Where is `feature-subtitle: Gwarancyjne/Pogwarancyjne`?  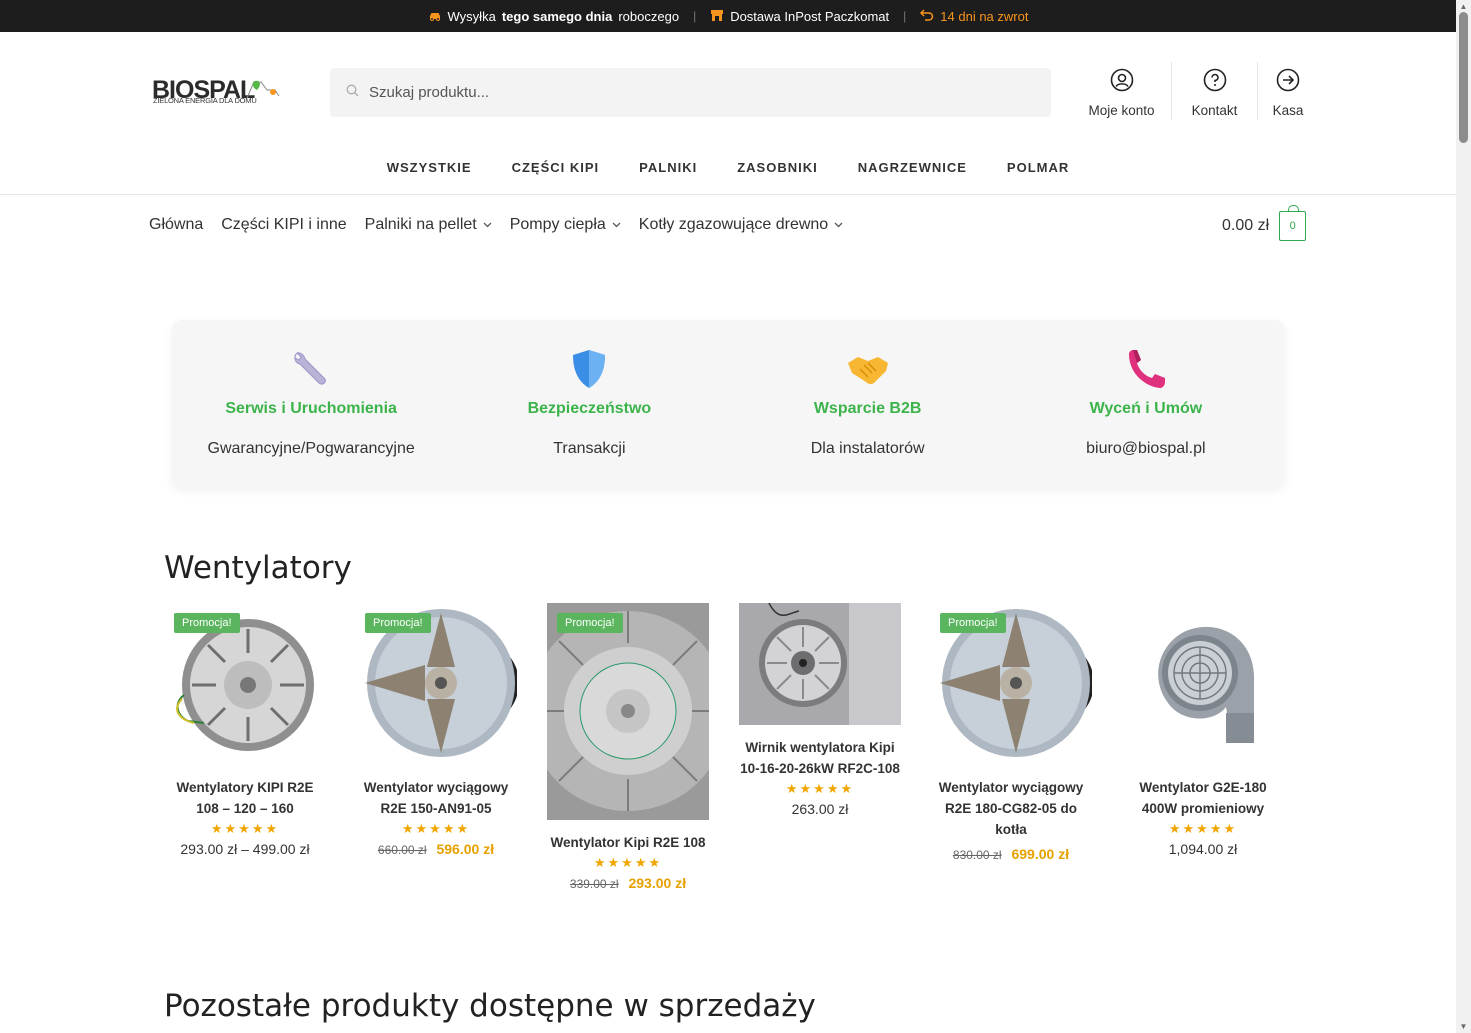
feature-subtitle: Gwarancyjne/Pogwarancyjne is located at coordinates (311, 448).